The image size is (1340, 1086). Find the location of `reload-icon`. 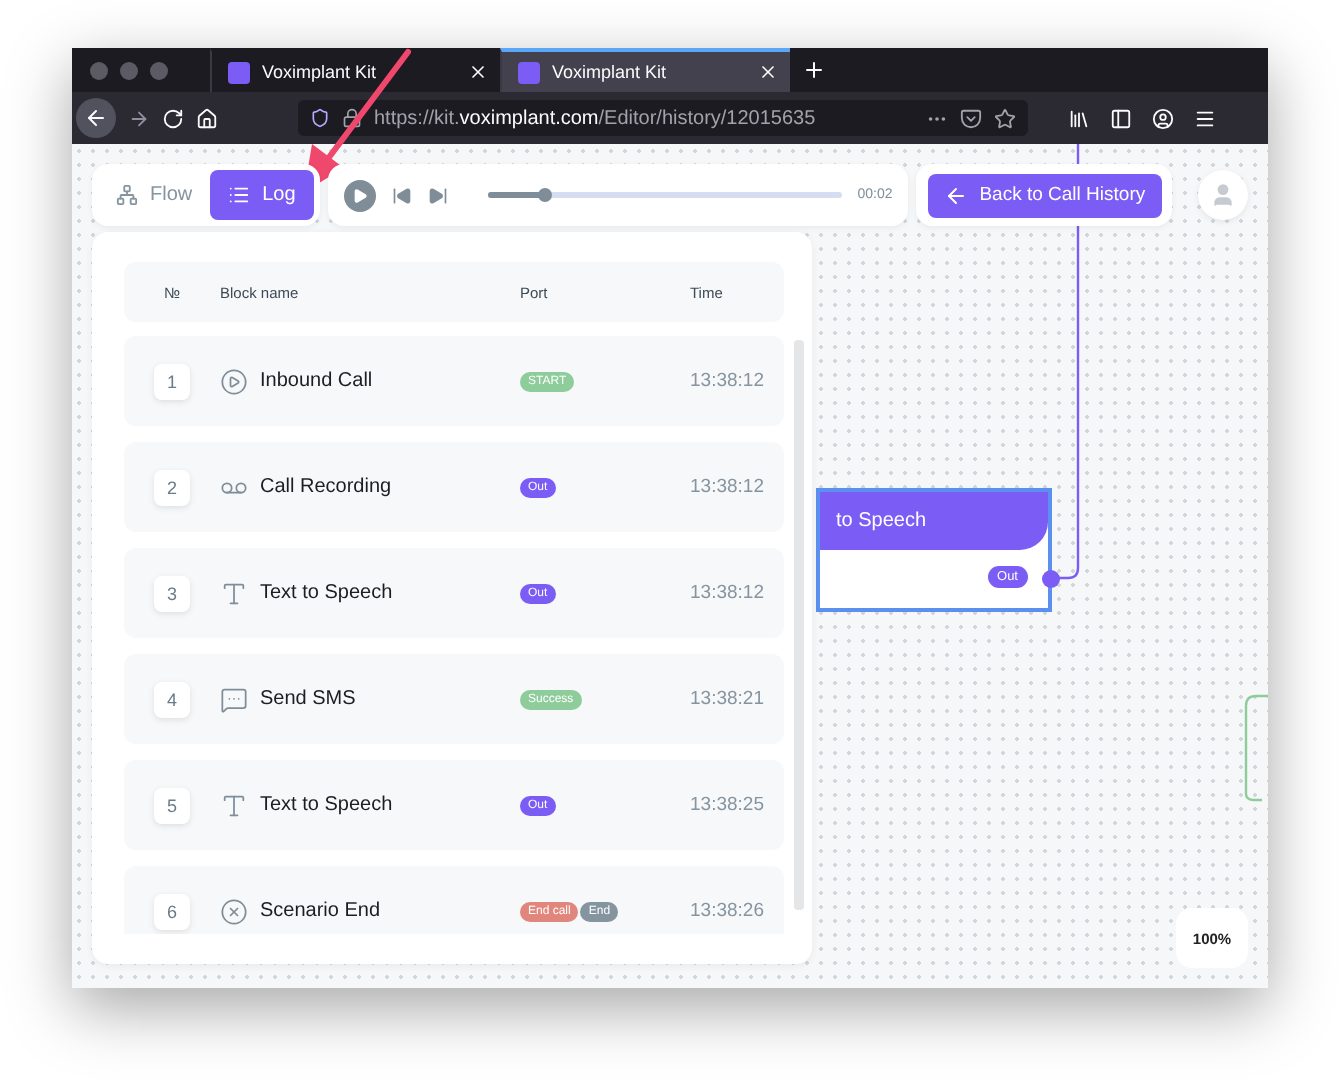

reload-icon is located at coordinates (173, 118).